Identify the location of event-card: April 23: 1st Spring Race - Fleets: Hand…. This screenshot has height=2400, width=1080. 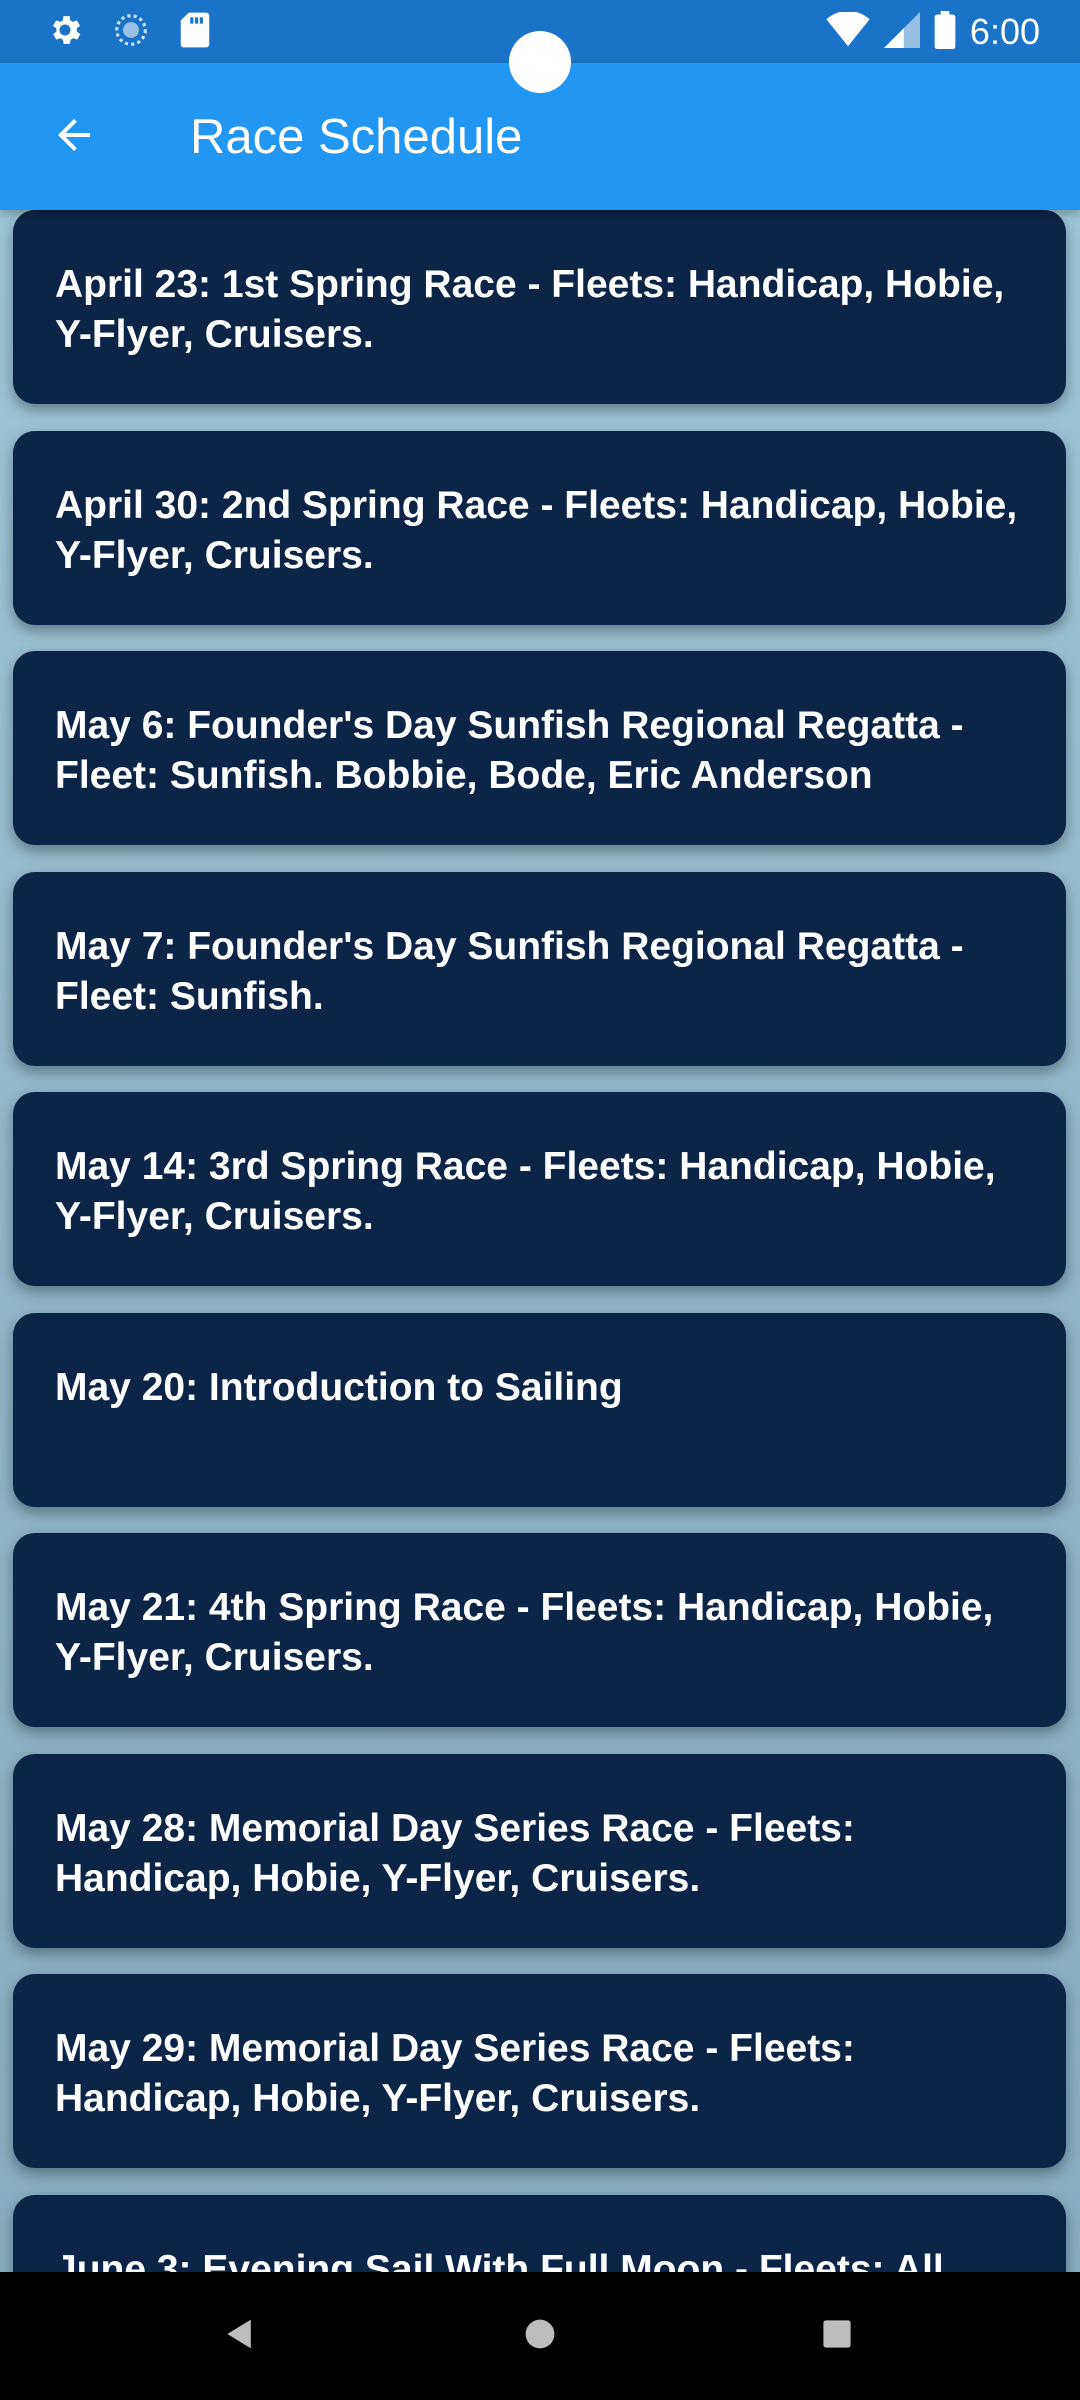
(539, 307).